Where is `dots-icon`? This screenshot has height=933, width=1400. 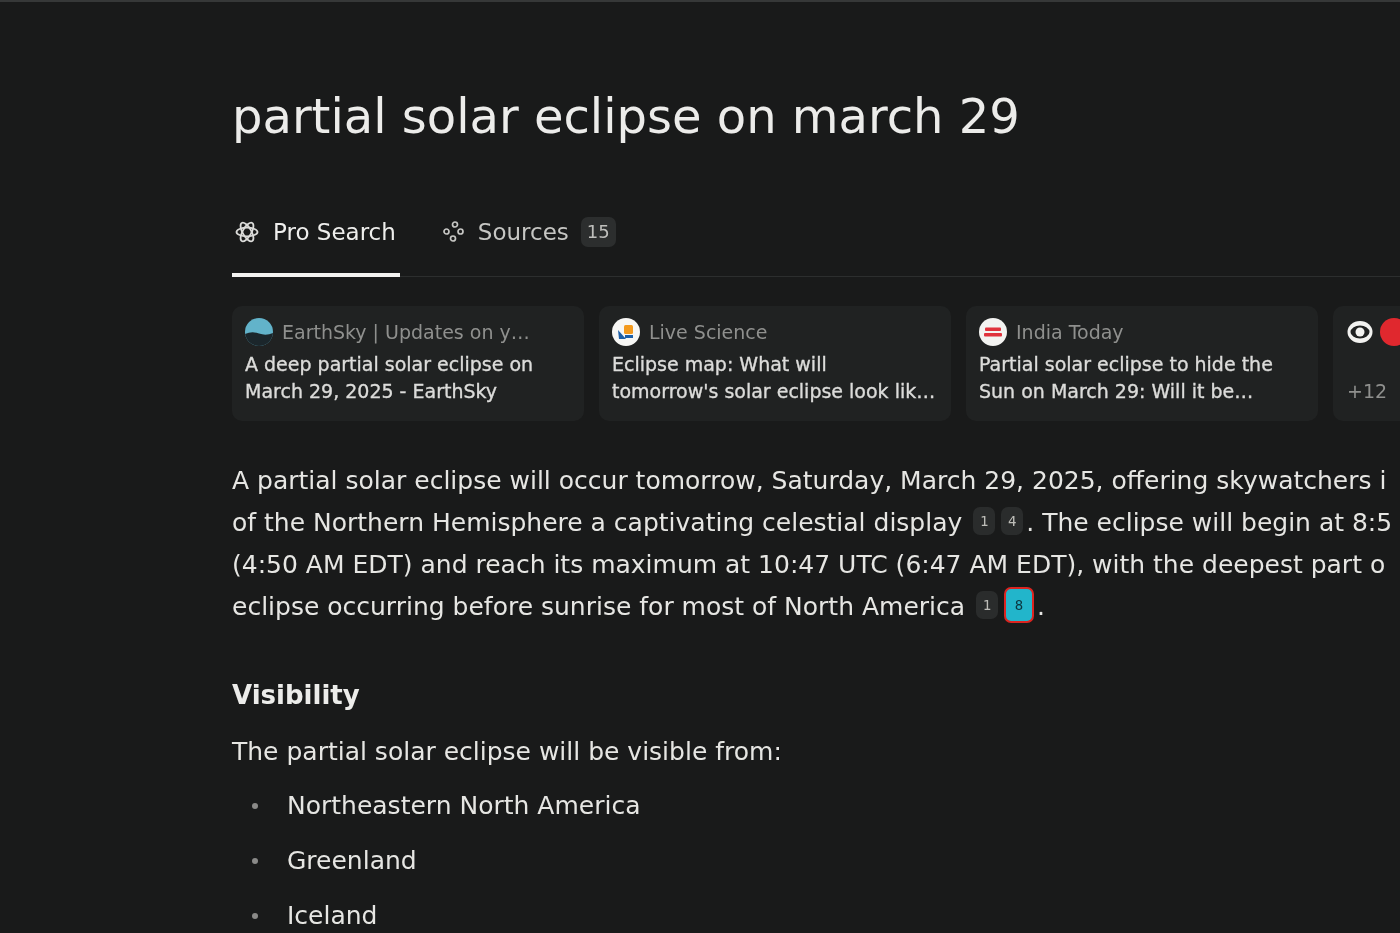
dots-icon is located at coordinates (453, 231).